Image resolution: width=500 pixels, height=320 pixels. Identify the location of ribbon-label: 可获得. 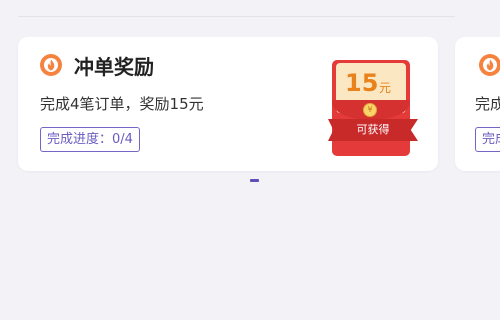
(373, 129).